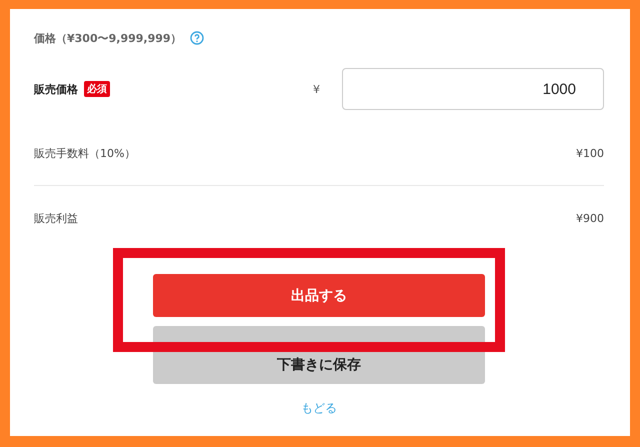 This screenshot has width=640, height=447. I want to click on price-input: 1000, so click(473, 89).